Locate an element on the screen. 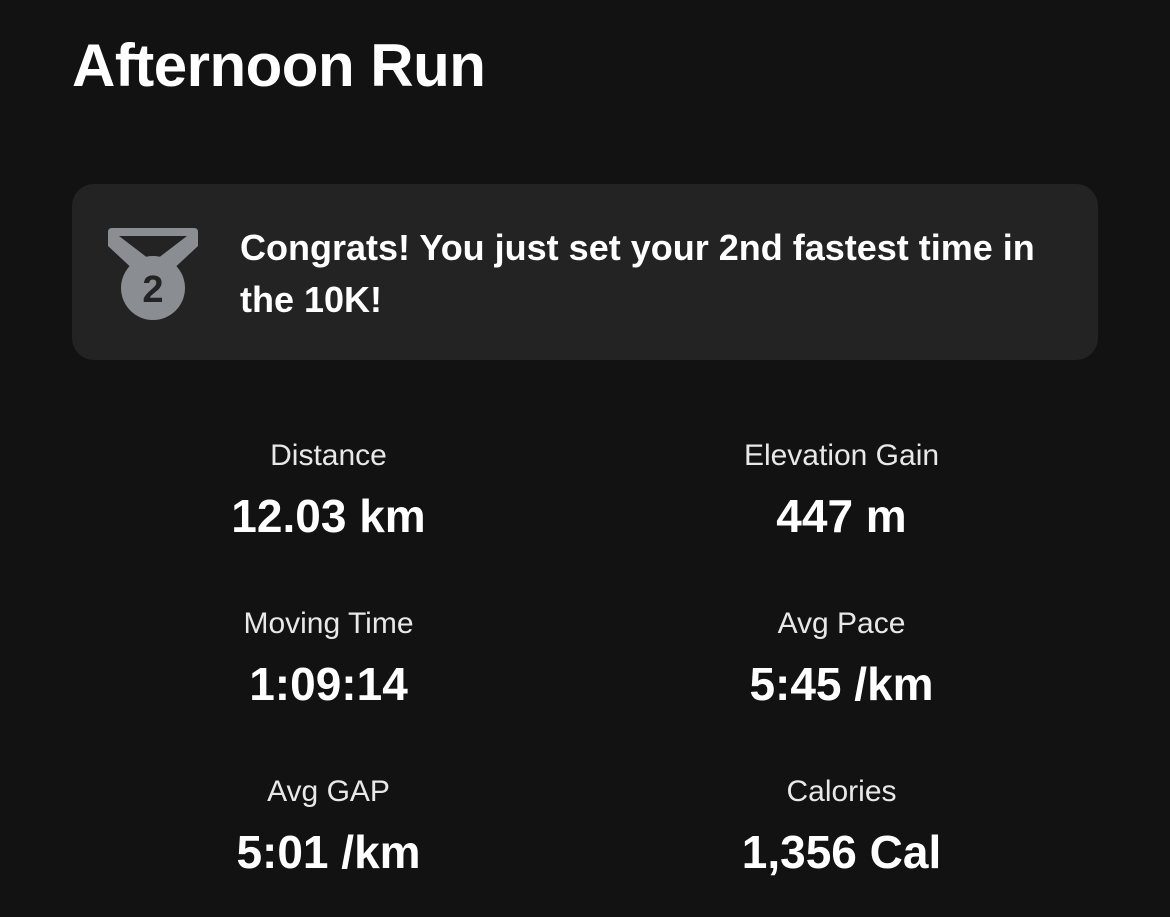  stat-label: Moving Time is located at coordinates (328, 623).